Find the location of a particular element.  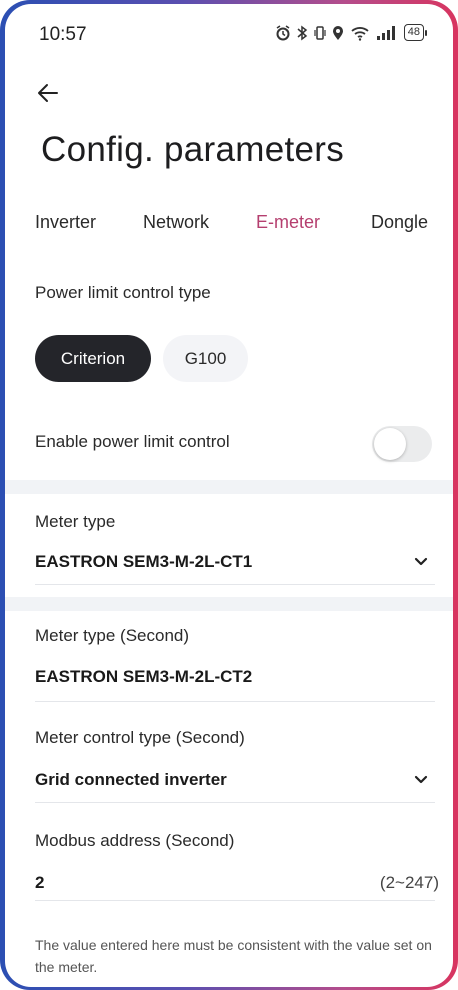

signal-icon is located at coordinates (387, 32).